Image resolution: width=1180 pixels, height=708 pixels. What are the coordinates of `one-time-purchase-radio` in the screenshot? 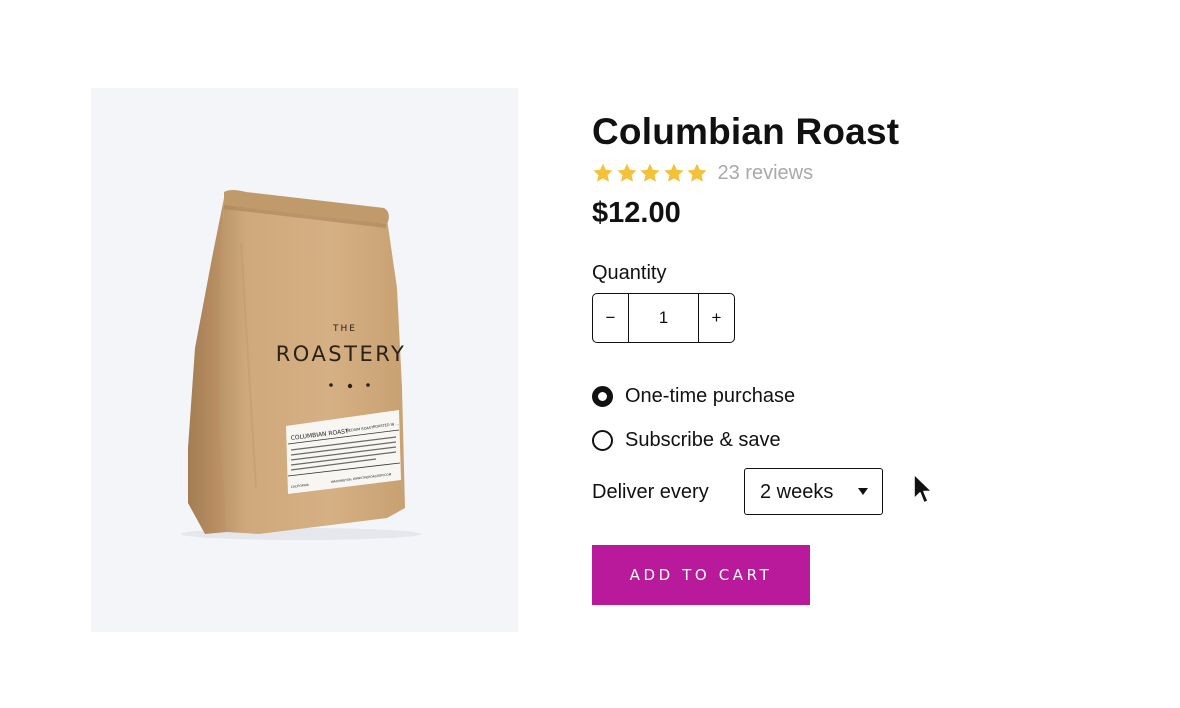 It's located at (602, 396).